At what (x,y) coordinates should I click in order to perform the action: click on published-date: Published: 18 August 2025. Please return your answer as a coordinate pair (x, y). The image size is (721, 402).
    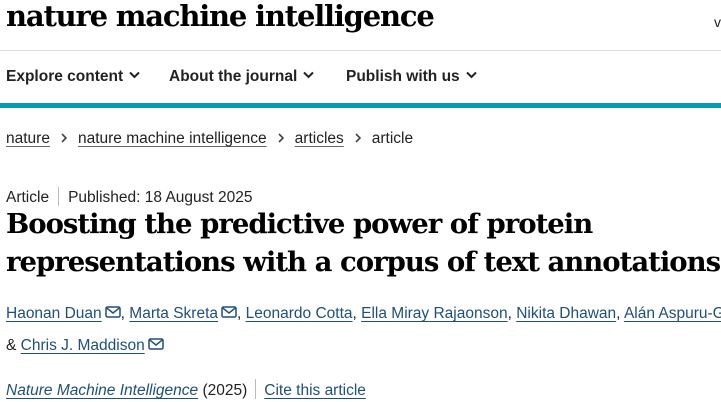
    Looking at the image, I should click on (160, 197).